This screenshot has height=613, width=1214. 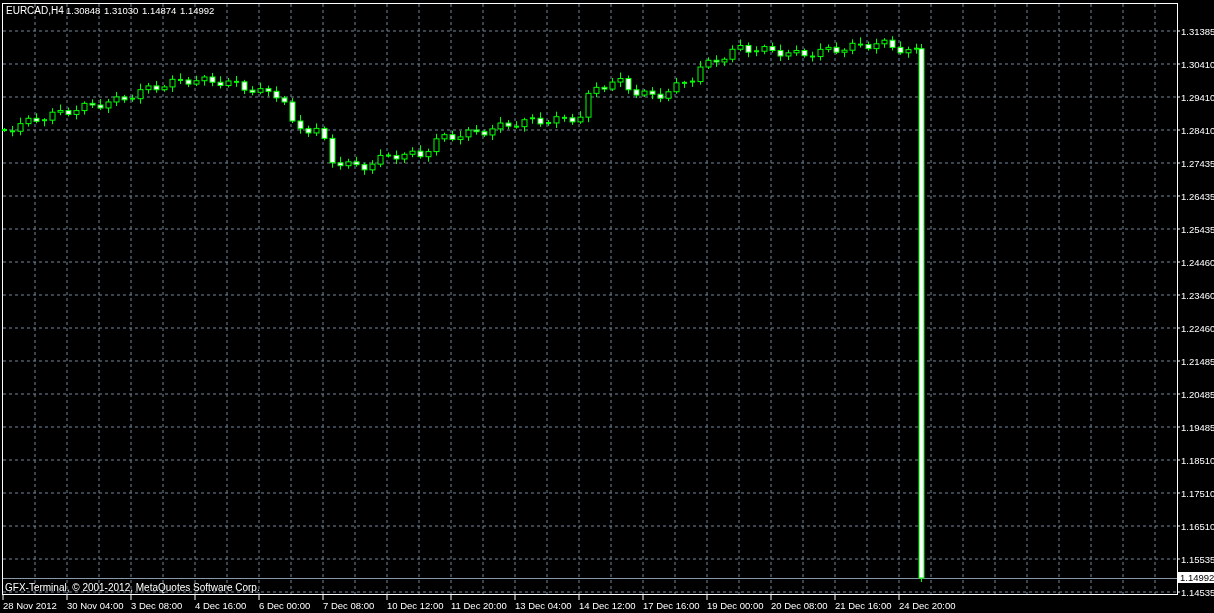 I want to click on quote-value: 1.30848, so click(x=83, y=10).